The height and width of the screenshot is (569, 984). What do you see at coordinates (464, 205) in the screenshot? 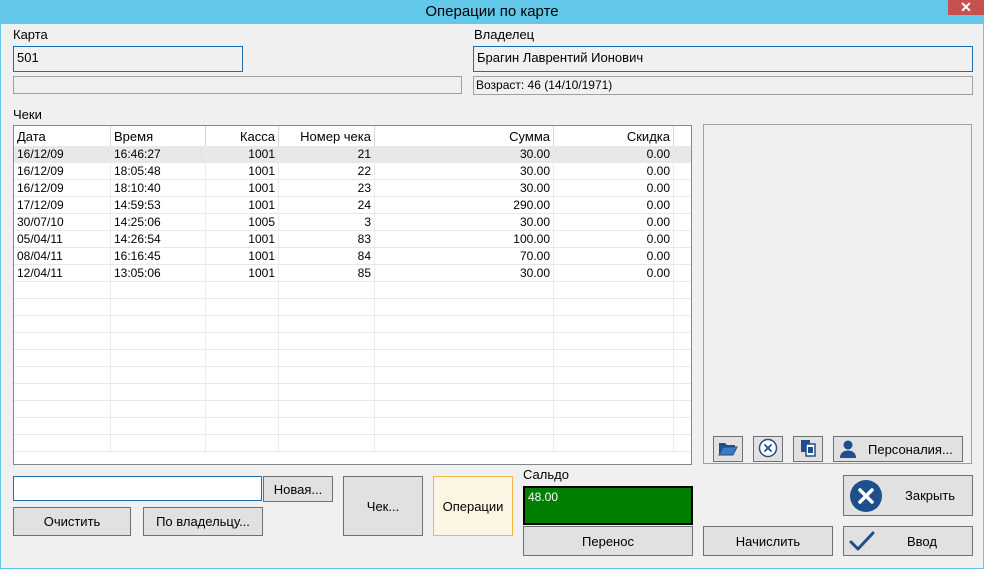
I see `cell-sum: 290.00` at bounding box center [464, 205].